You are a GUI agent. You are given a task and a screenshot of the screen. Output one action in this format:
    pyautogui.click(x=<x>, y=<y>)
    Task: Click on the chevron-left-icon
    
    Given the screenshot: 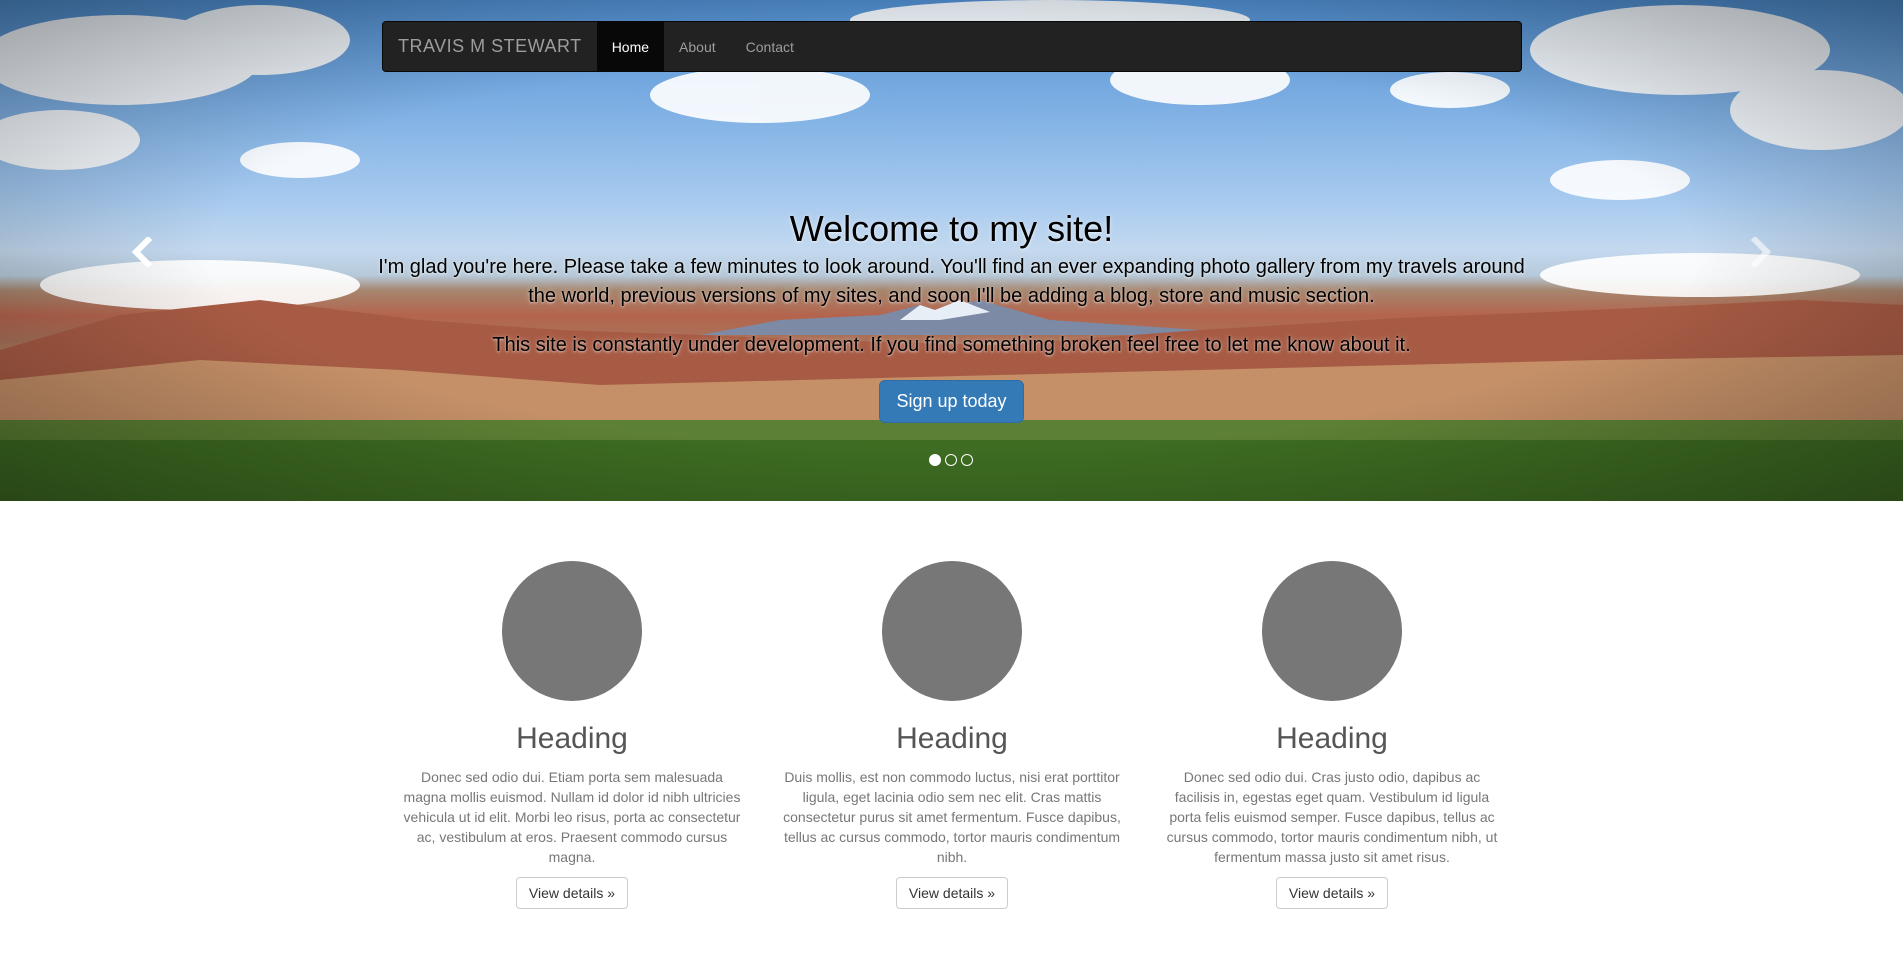 What is the action you would take?
    pyautogui.click(x=142, y=252)
    